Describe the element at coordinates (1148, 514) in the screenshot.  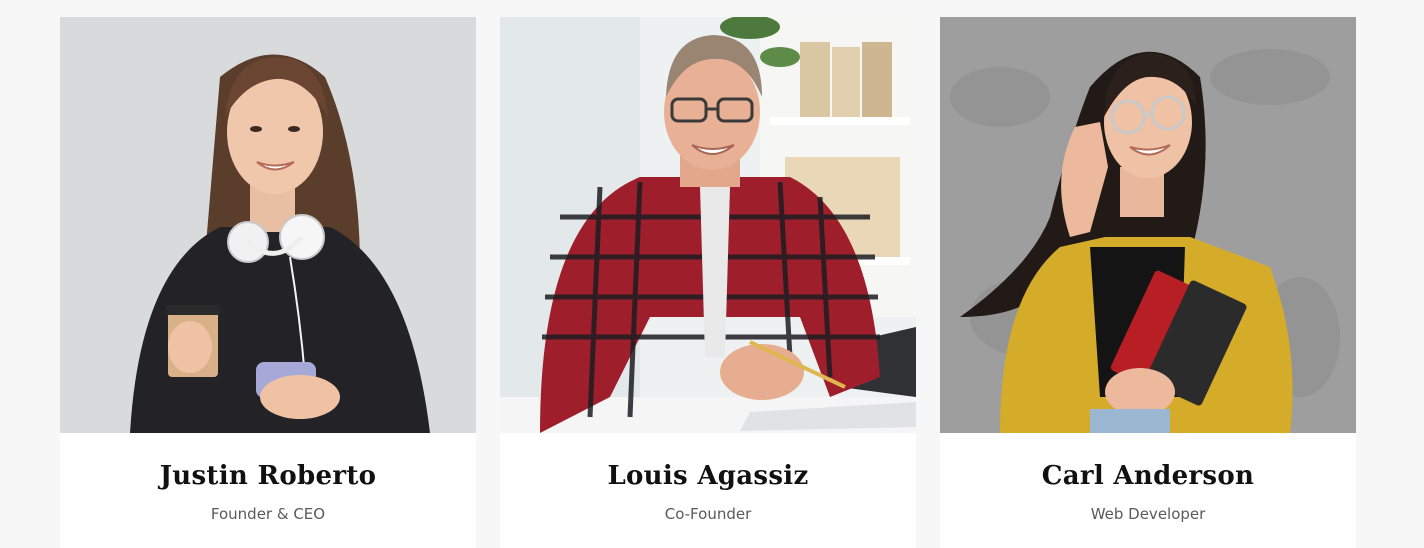
I see `member-role: Web Developer` at that location.